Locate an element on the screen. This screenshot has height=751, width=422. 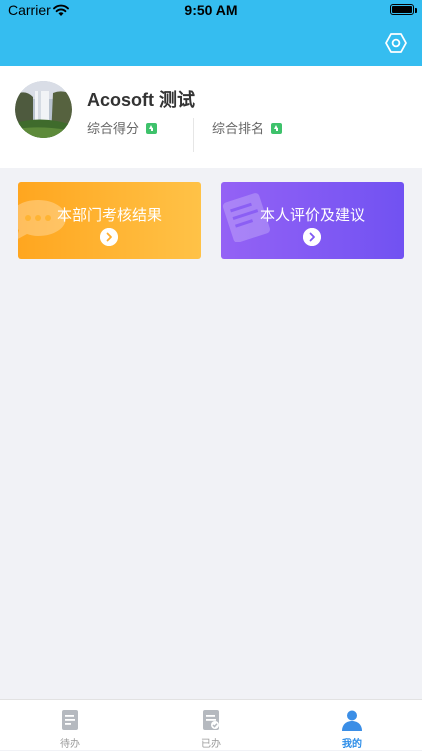
tab-done: 已办 is located at coordinates (211, 725).